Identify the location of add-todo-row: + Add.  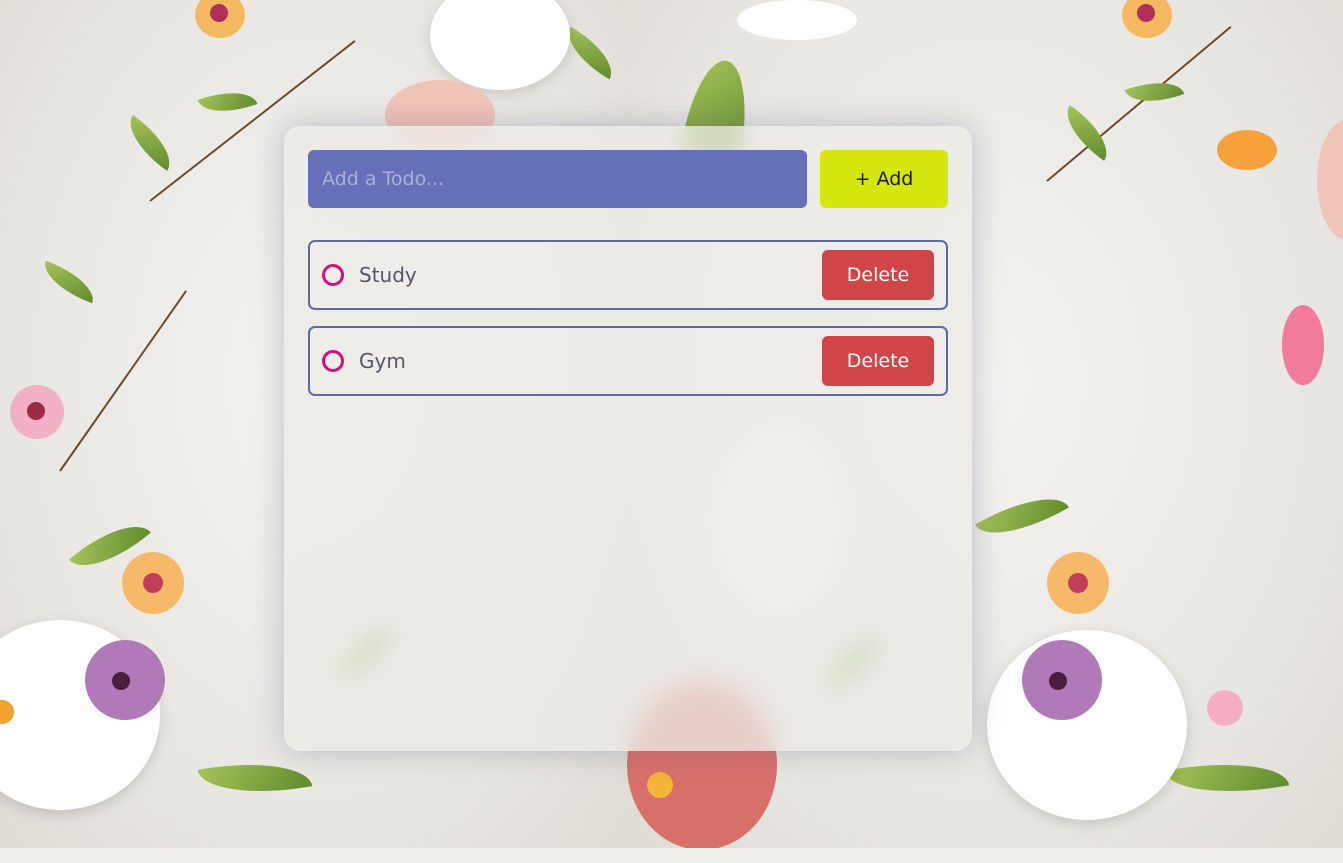
(628, 179).